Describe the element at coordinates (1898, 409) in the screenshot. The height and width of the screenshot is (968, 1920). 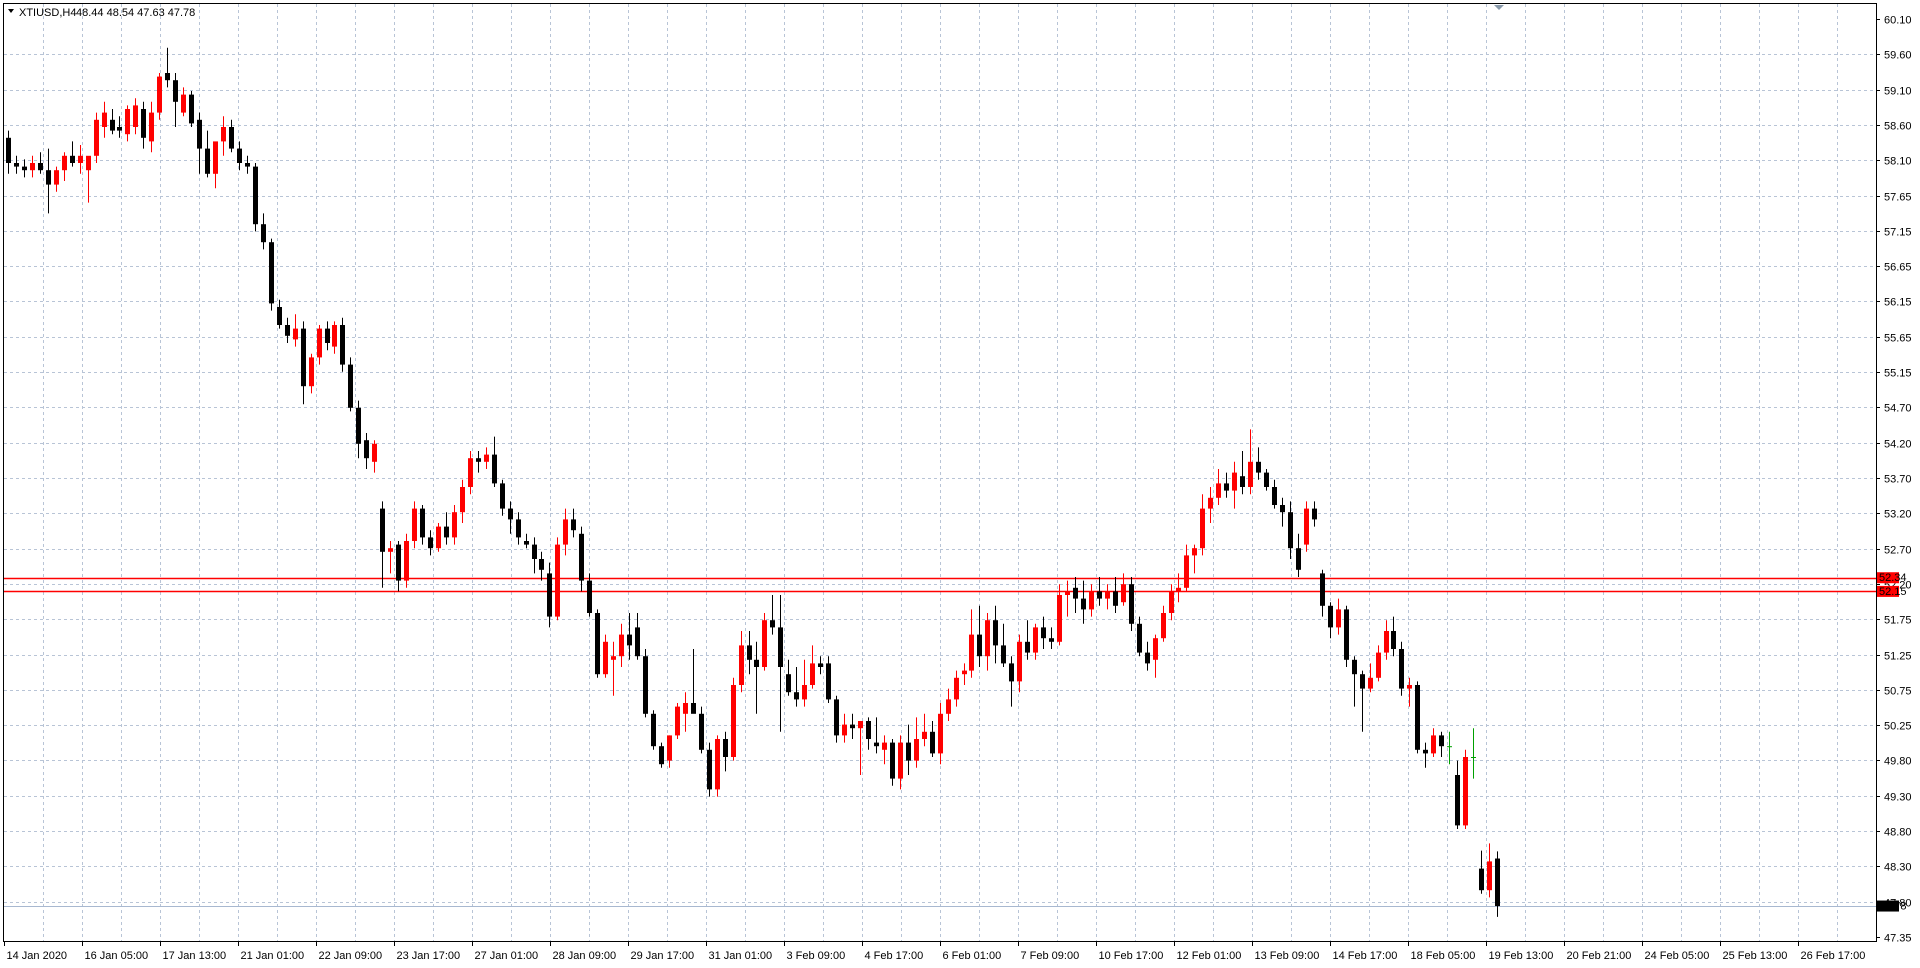
I see `price-tick-label: 54.70` at that location.